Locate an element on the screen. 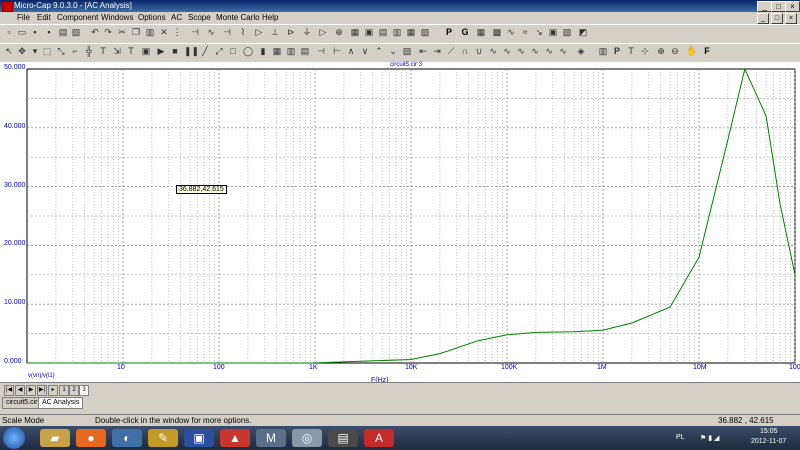 Image resolution: width=800 pixels, height=450 pixels. bus-icon: ╬ is located at coordinates (89, 51).